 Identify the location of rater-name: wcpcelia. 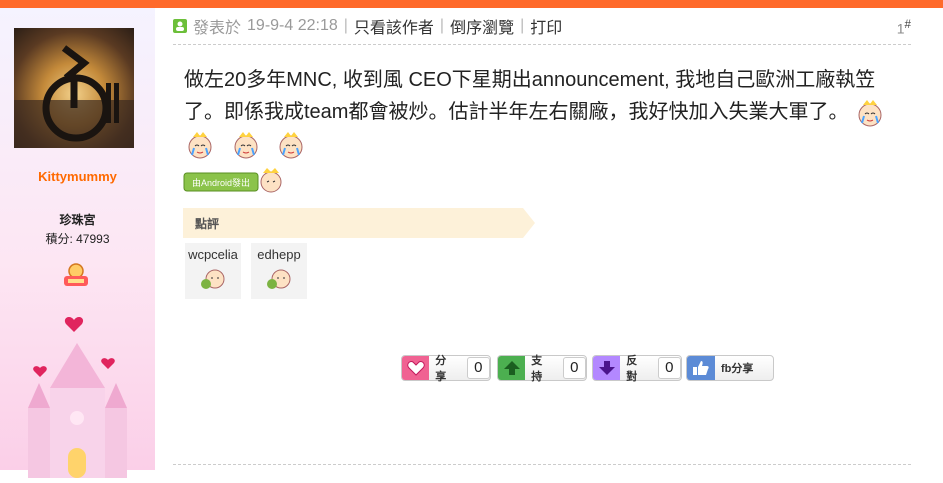
(213, 254).